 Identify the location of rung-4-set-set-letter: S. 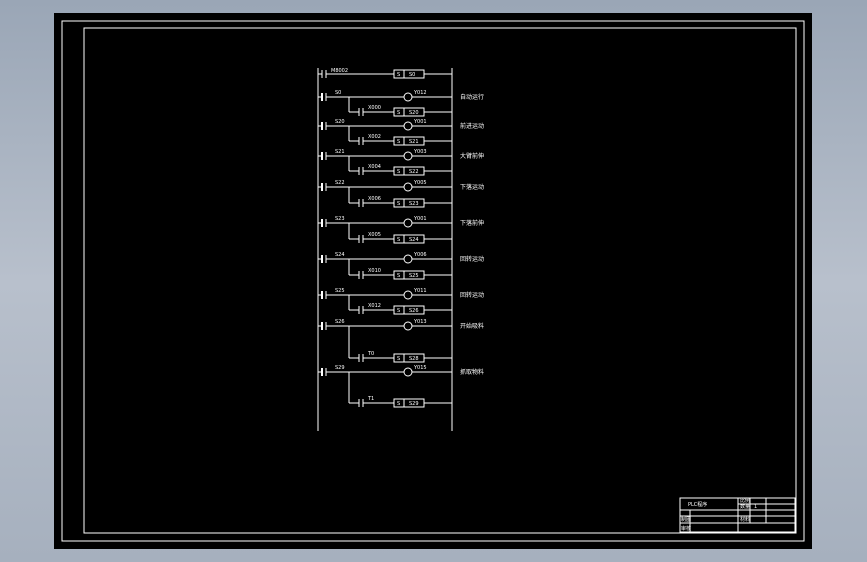
(398, 204).